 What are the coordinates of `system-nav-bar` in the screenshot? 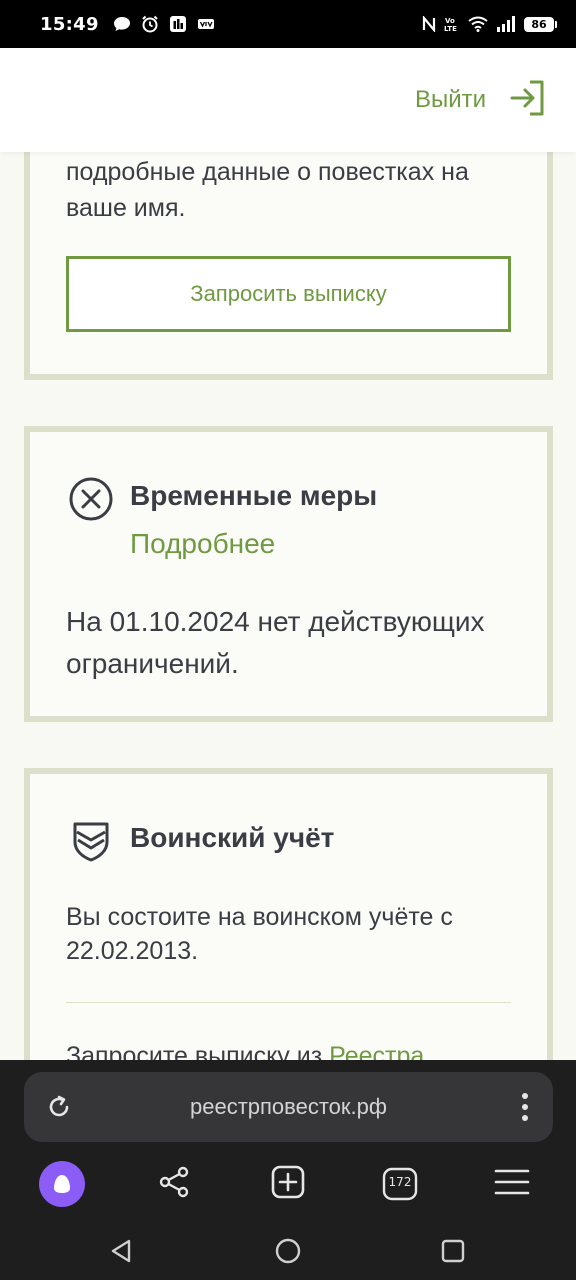 It's located at (288, 1250).